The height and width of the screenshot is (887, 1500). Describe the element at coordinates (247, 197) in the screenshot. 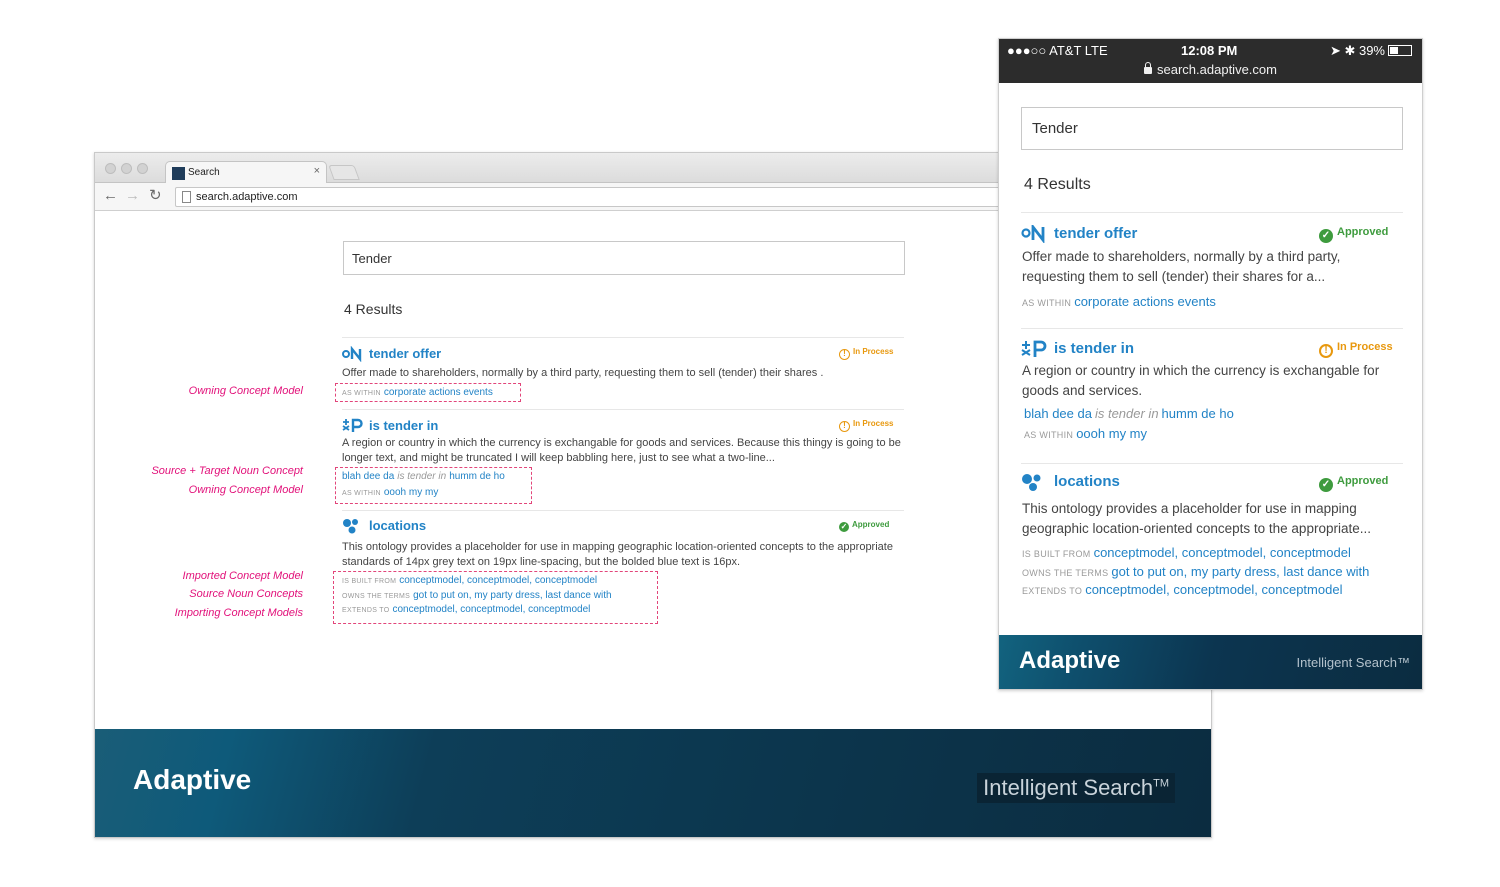

I see `url-text: search.adaptive.com` at that location.